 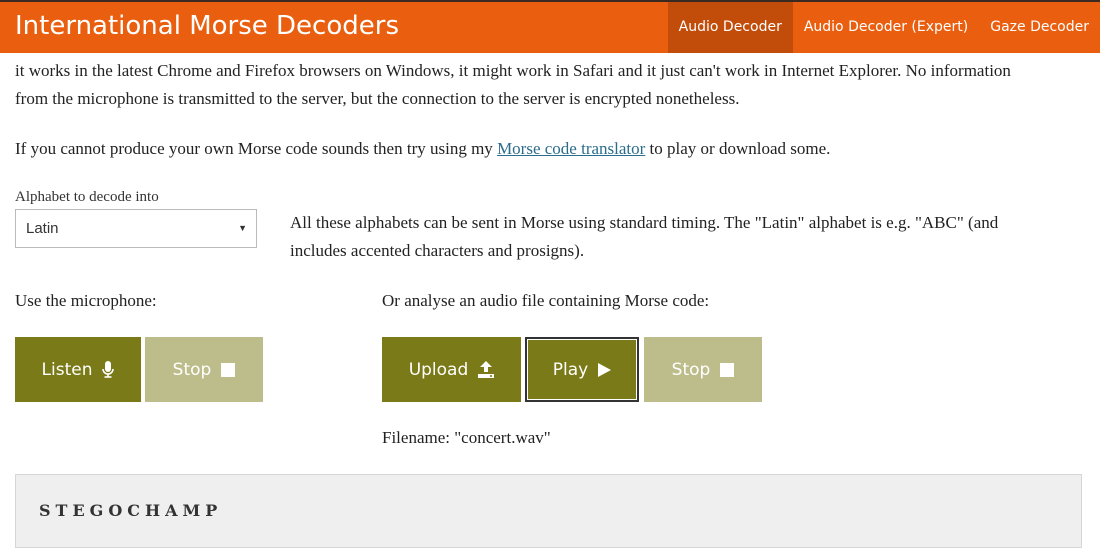 What do you see at coordinates (136, 228) in the screenshot?
I see `alphabet-select: Latin ▼` at bounding box center [136, 228].